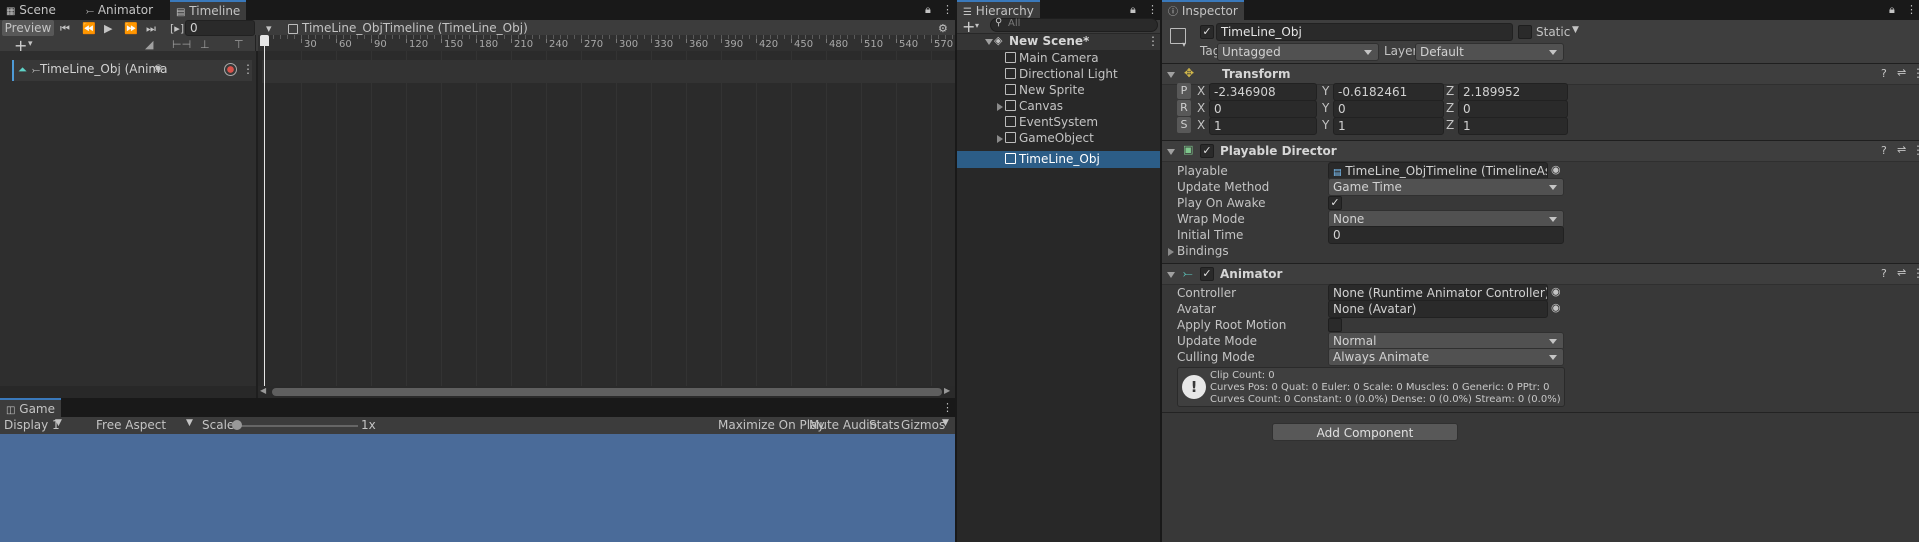 The height and width of the screenshot is (542, 1919). Describe the element at coordinates (1203, 10) in the screenshot. I see `tab-inspector: ⓘ Inspector` at that location.